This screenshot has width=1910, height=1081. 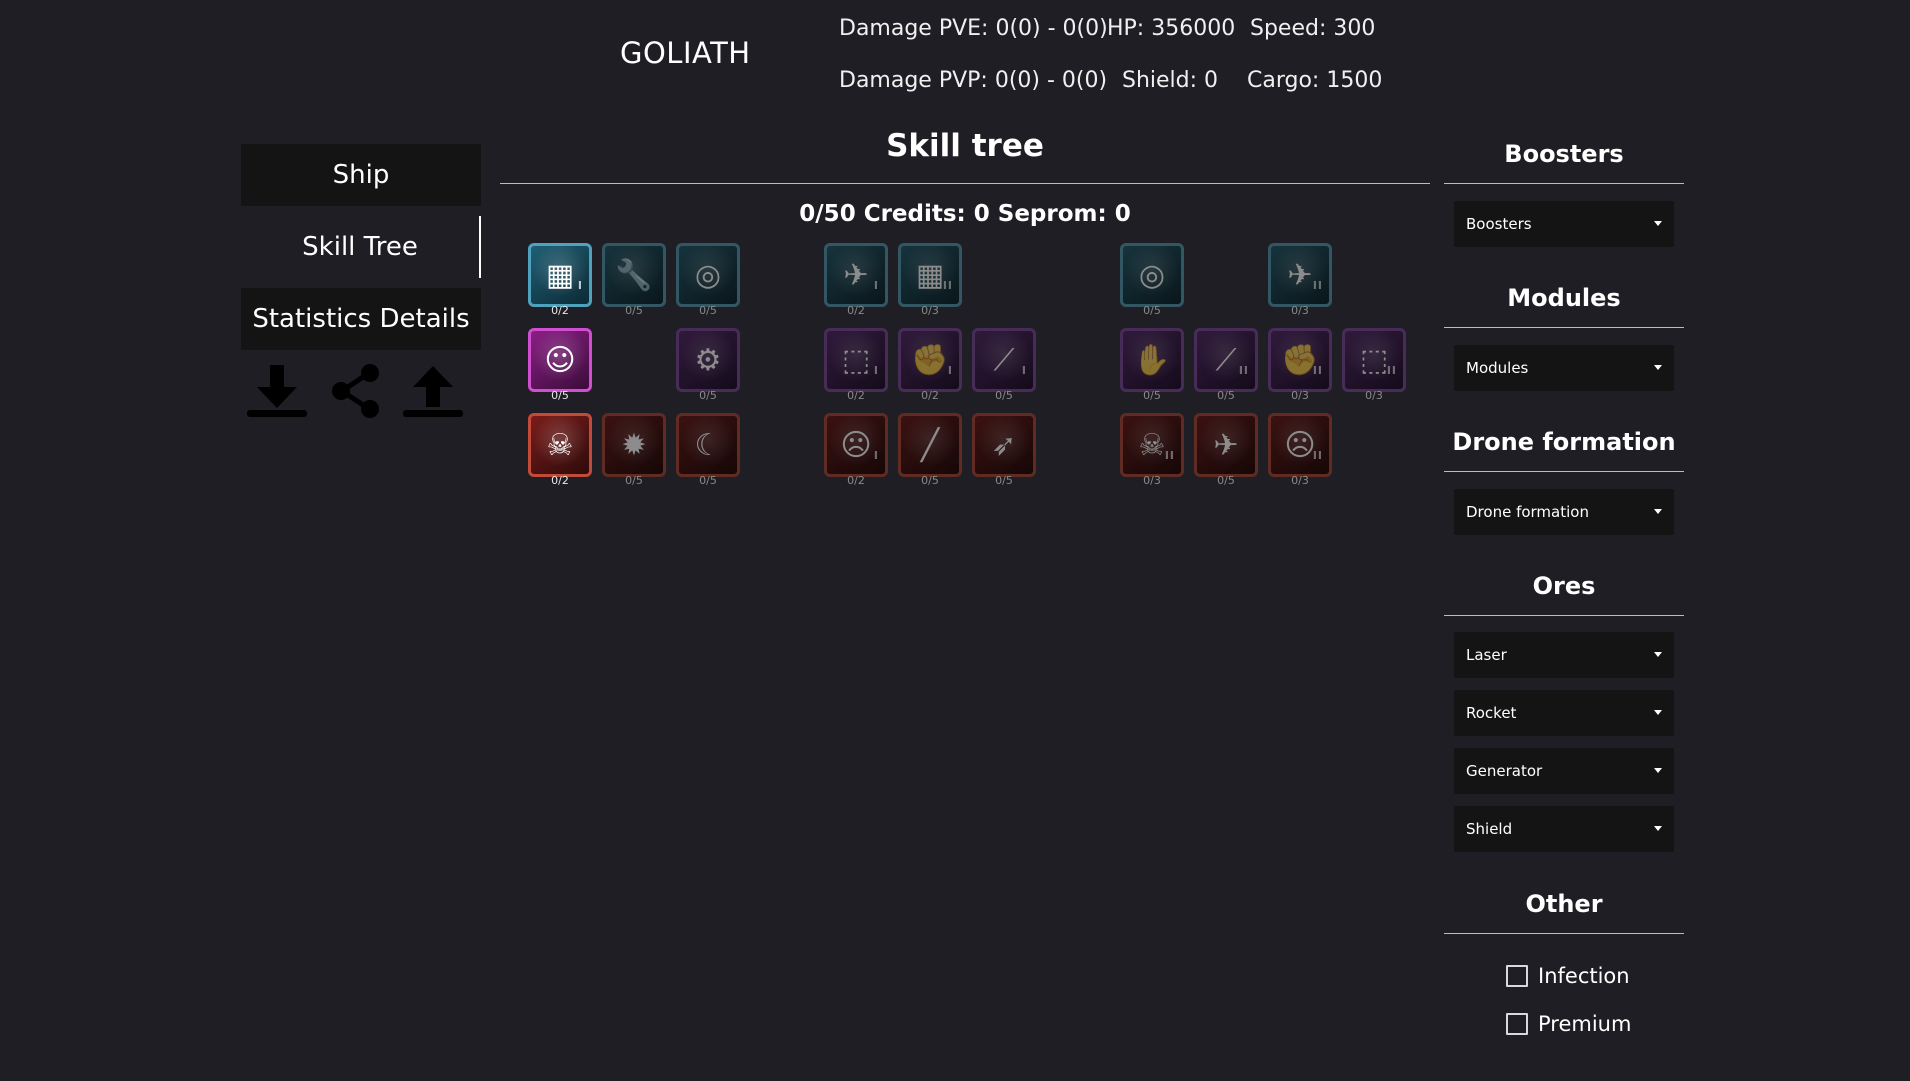 I want to click on boosters-dropdown: Boosters, so click(x=1564, y=224).